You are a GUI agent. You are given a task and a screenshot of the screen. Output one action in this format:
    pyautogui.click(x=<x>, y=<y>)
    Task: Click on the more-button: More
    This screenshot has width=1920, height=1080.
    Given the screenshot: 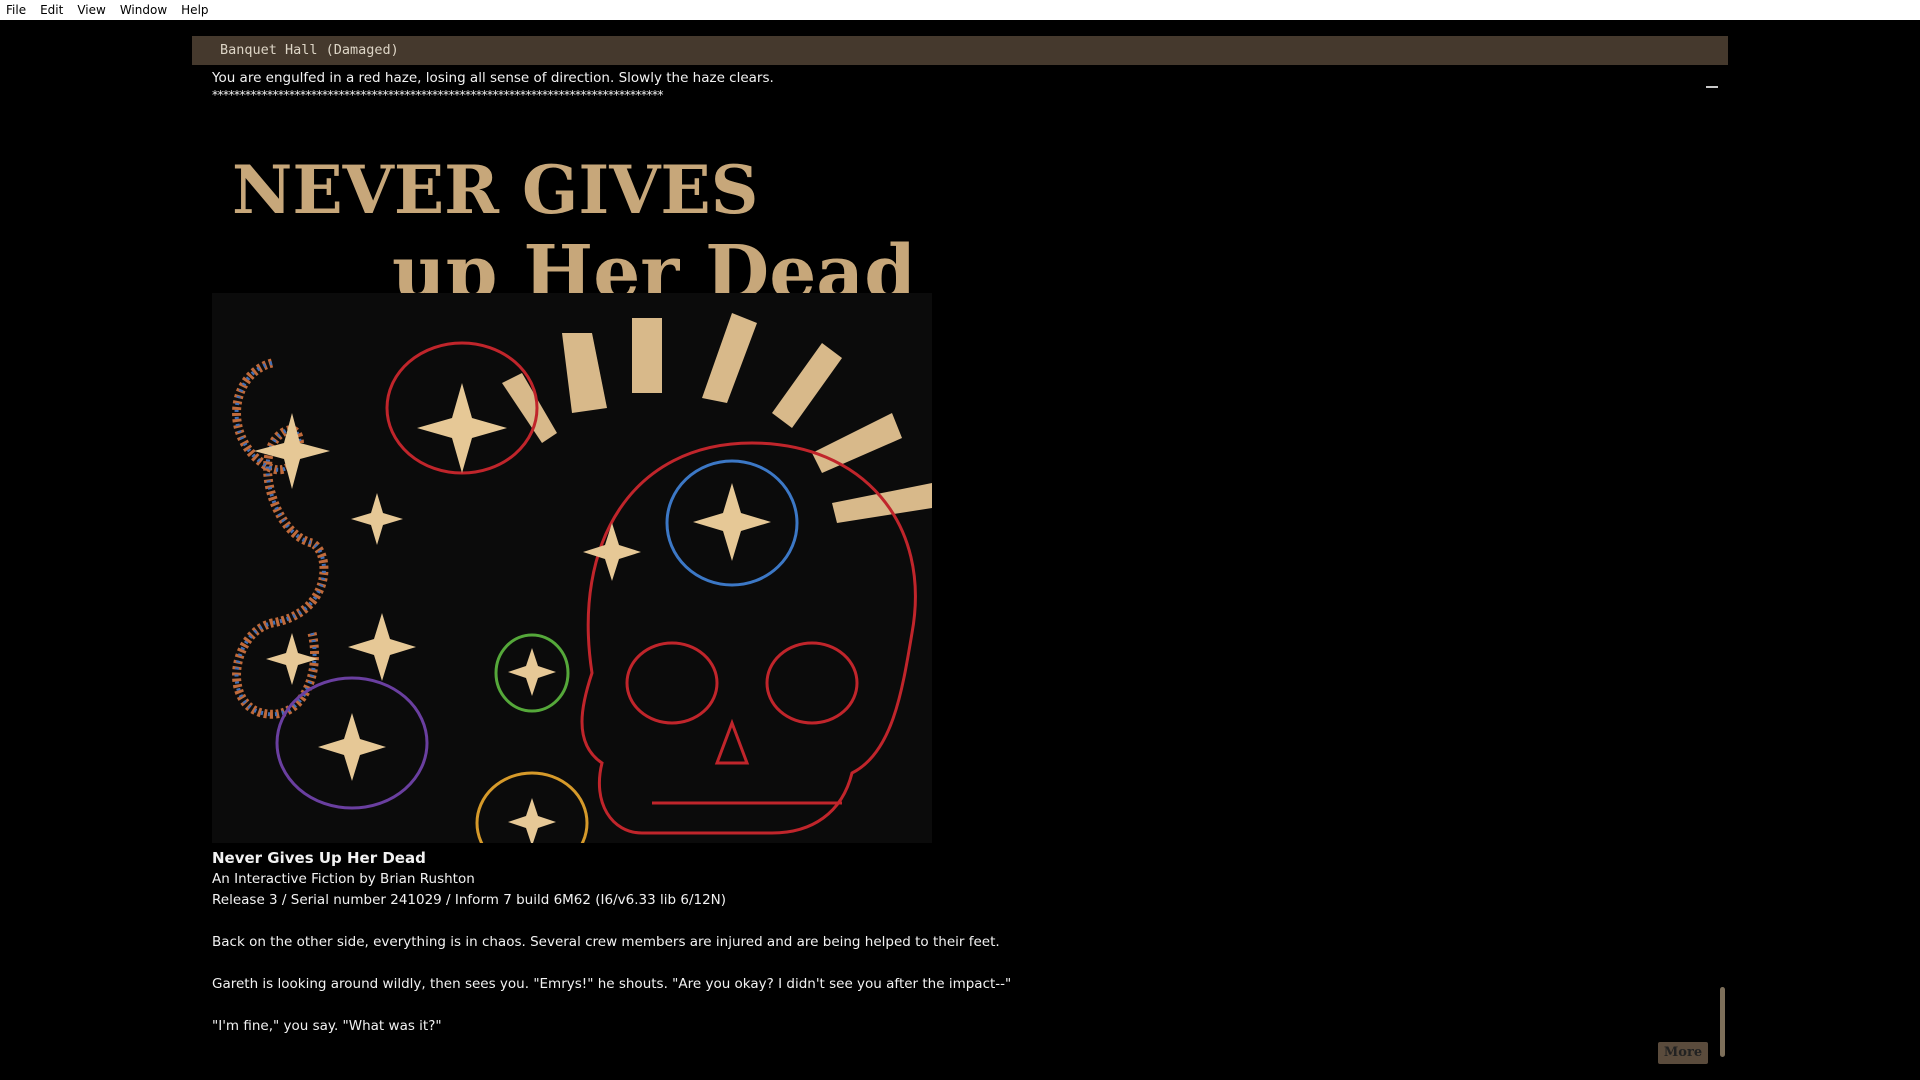 What is the action you would take?
    pyautogui.click(x=1683, y=1053)
    